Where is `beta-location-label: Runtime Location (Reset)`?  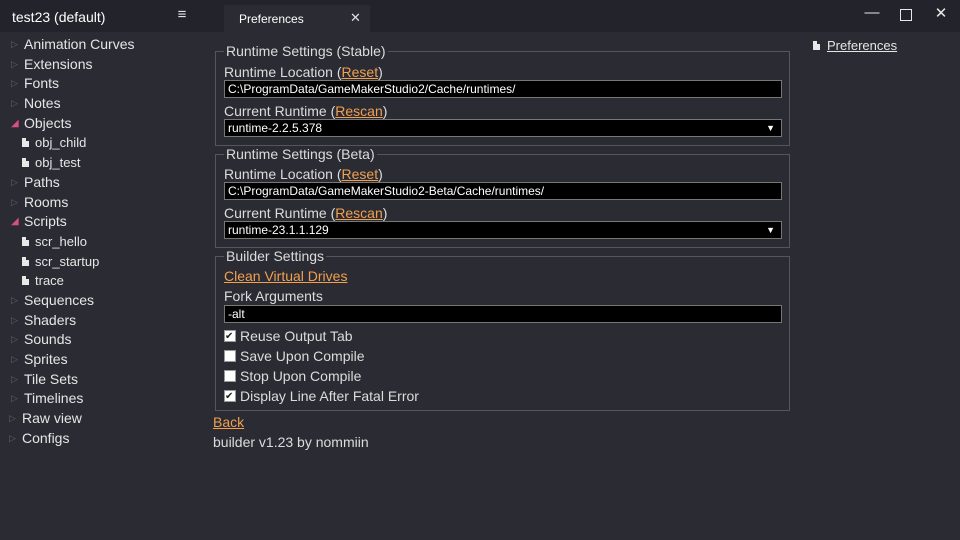 beta-location-label: Runtime Location (Reset) is located at coordinates (303, 174).